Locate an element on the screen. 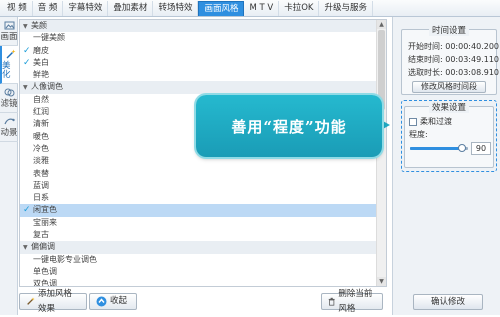  list-item: 单色调 is located at coordinates (198, 272).